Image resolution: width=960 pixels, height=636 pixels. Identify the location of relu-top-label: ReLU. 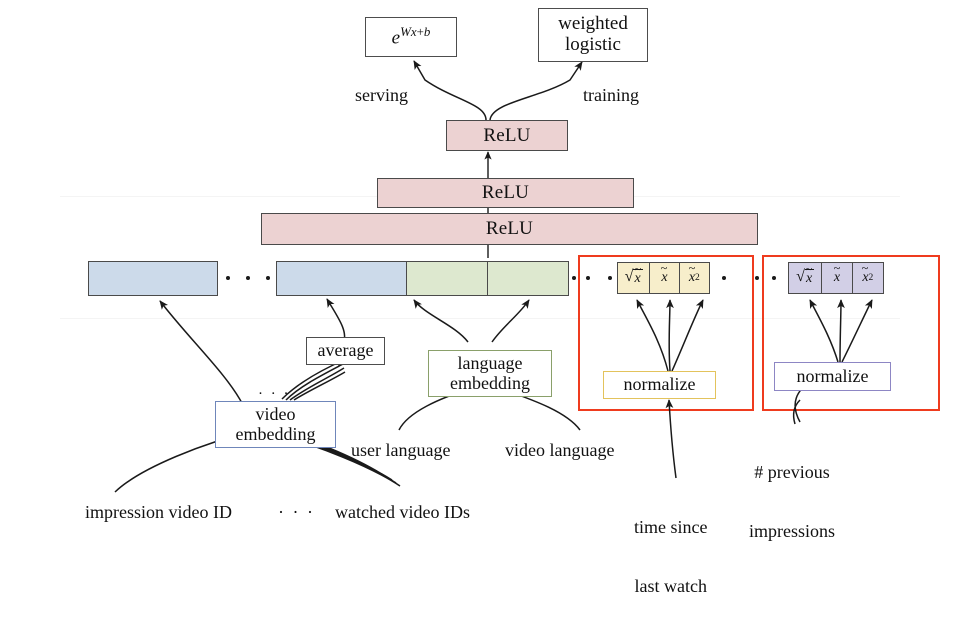
(507, 135).